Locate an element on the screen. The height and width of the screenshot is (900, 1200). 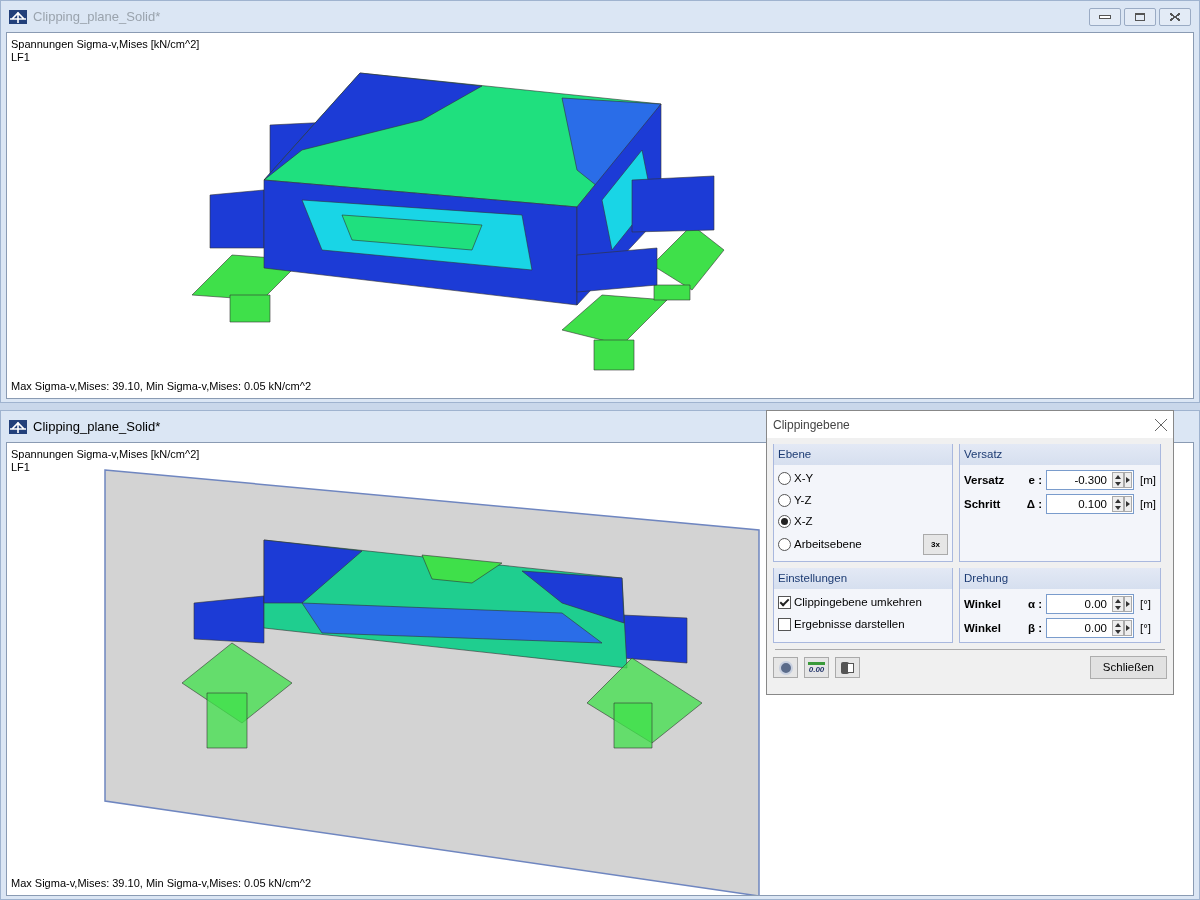
minimize-button is located at coordinates (1105, 16).